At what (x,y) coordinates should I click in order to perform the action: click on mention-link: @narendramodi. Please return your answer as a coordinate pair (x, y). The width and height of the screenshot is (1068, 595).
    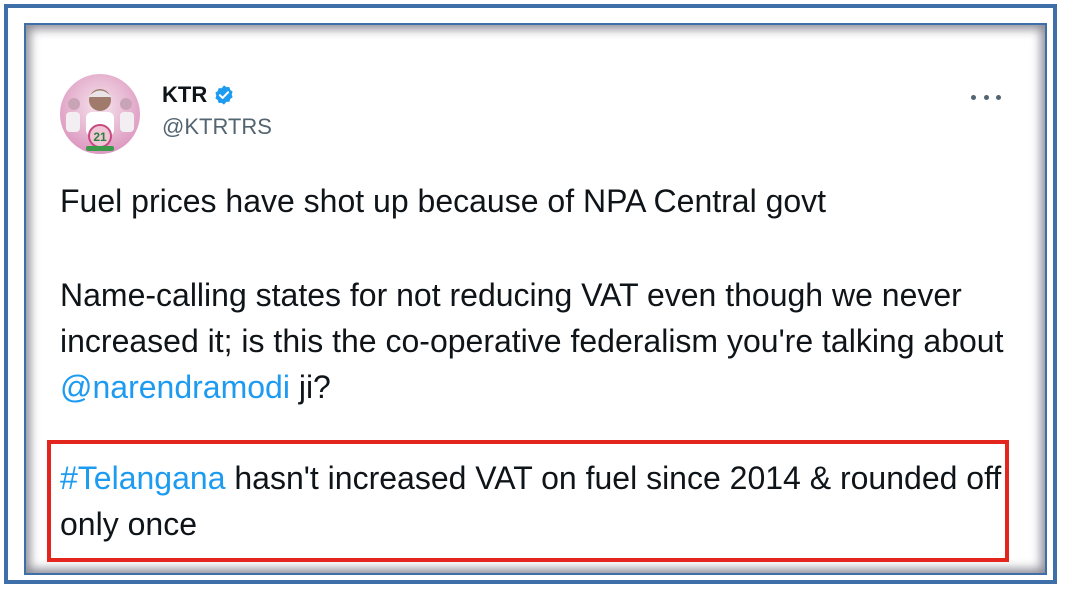
    Looking at the image, I should click on (175, 387).